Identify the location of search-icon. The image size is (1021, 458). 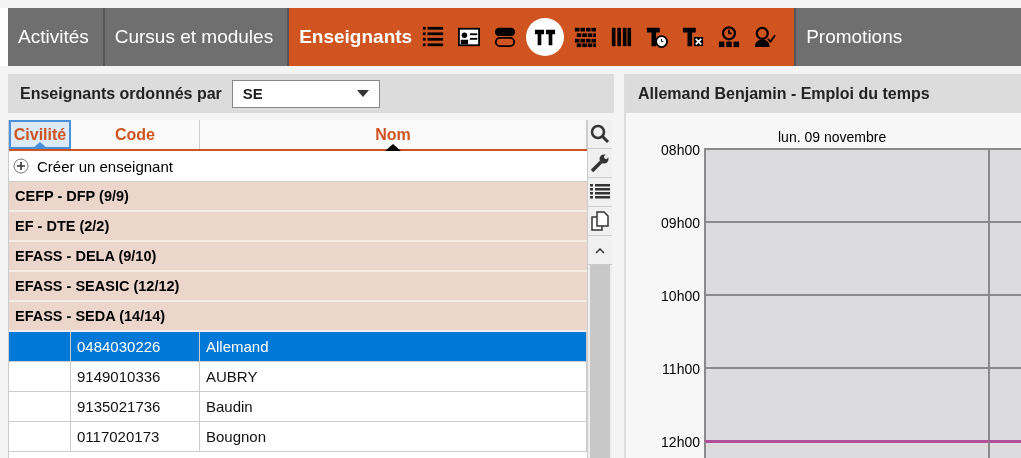
(600, 134).